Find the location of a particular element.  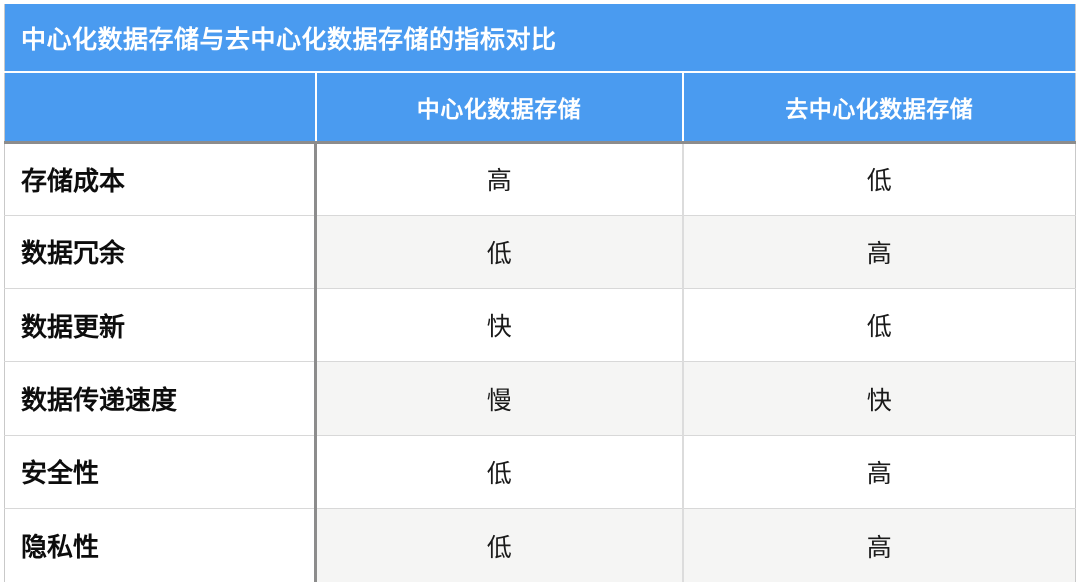

row-metric-label: 存储成本 is located at coordinates (160, 179).